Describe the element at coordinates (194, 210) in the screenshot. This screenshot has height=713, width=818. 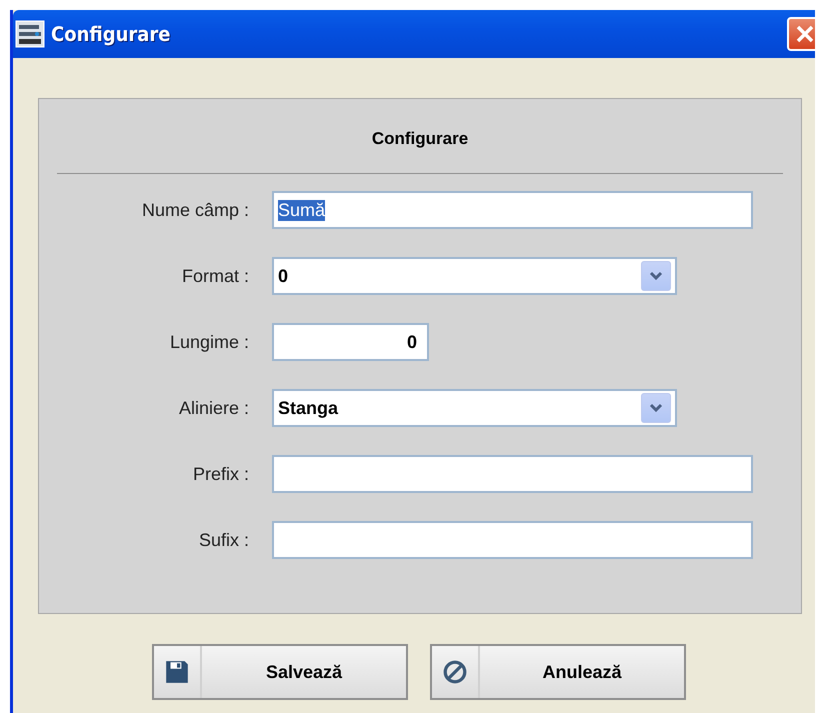
I see `field-label: Nume câmp :` at that location.